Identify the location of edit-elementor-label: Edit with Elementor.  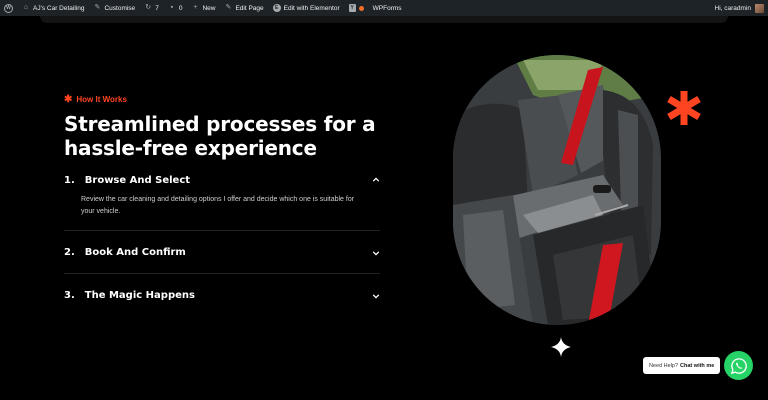
(311, 8).